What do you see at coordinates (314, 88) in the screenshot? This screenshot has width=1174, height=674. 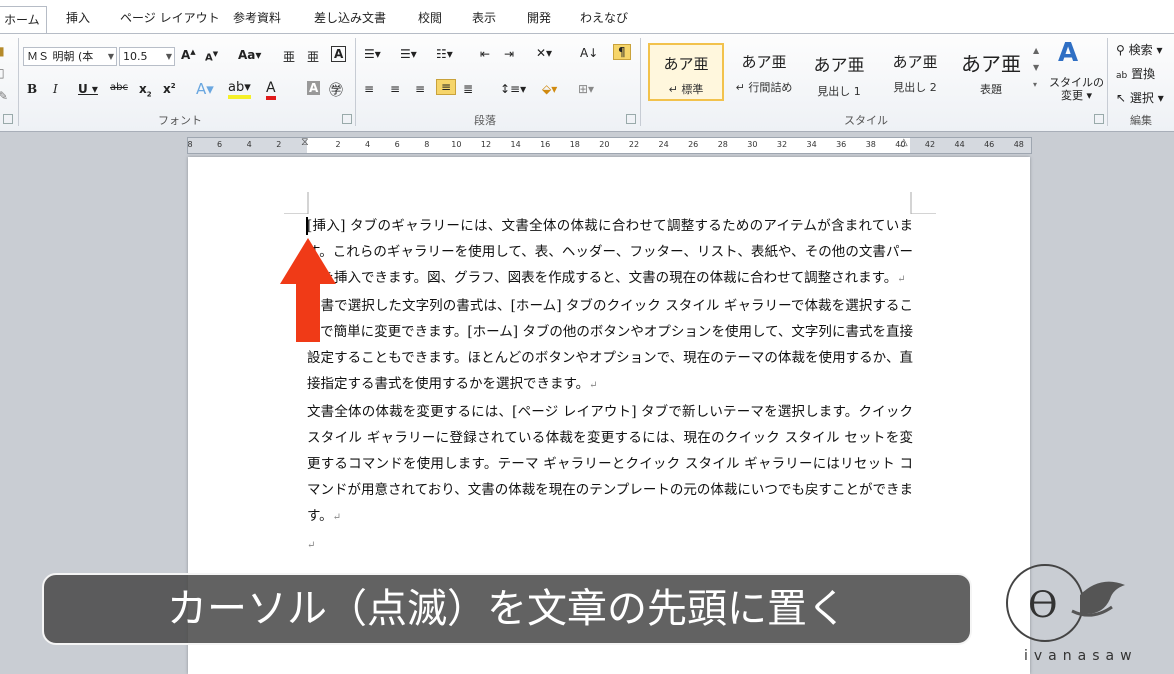 I see `character-shading-icon: A` at bounding box center [314, 88].